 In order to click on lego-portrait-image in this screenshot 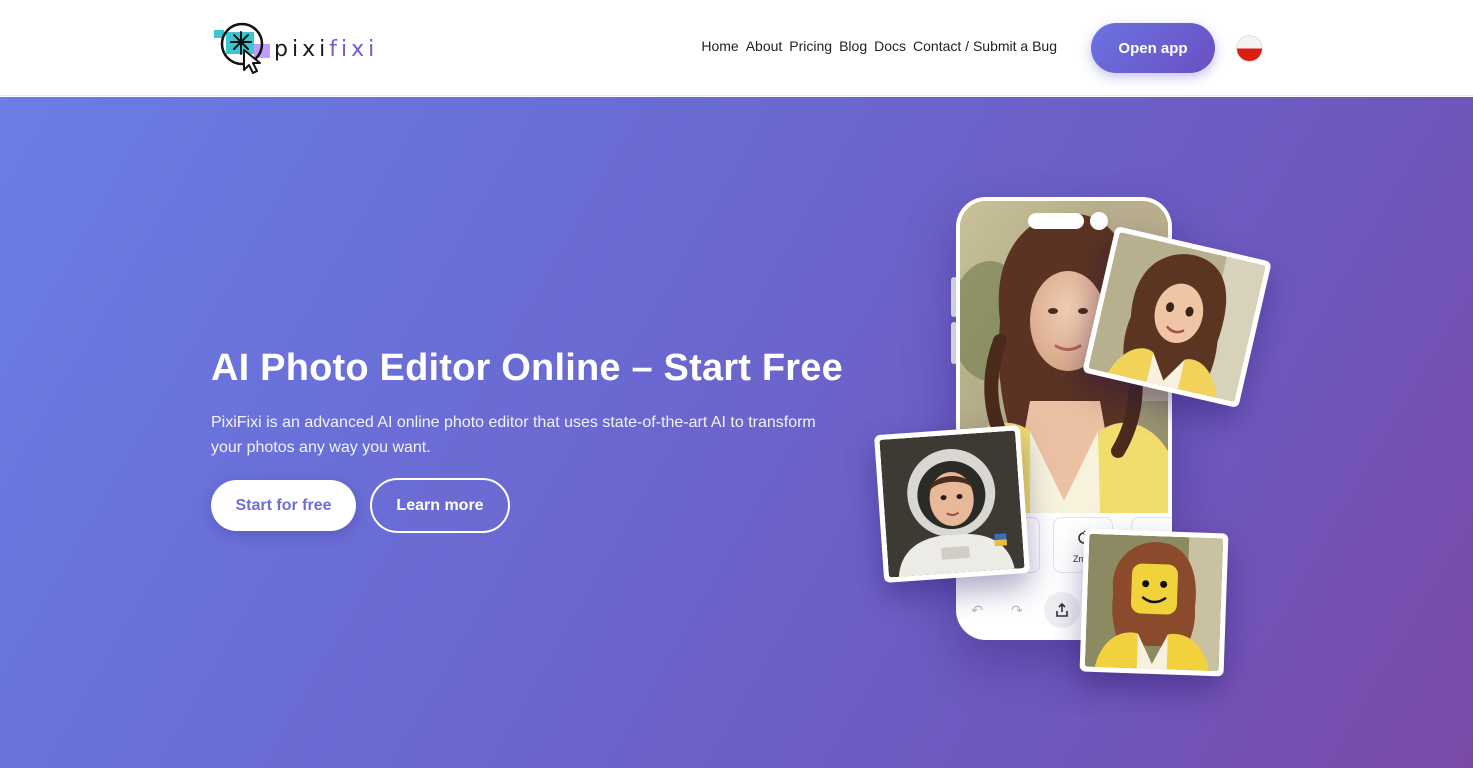, I will do `click(1154, 602)`.